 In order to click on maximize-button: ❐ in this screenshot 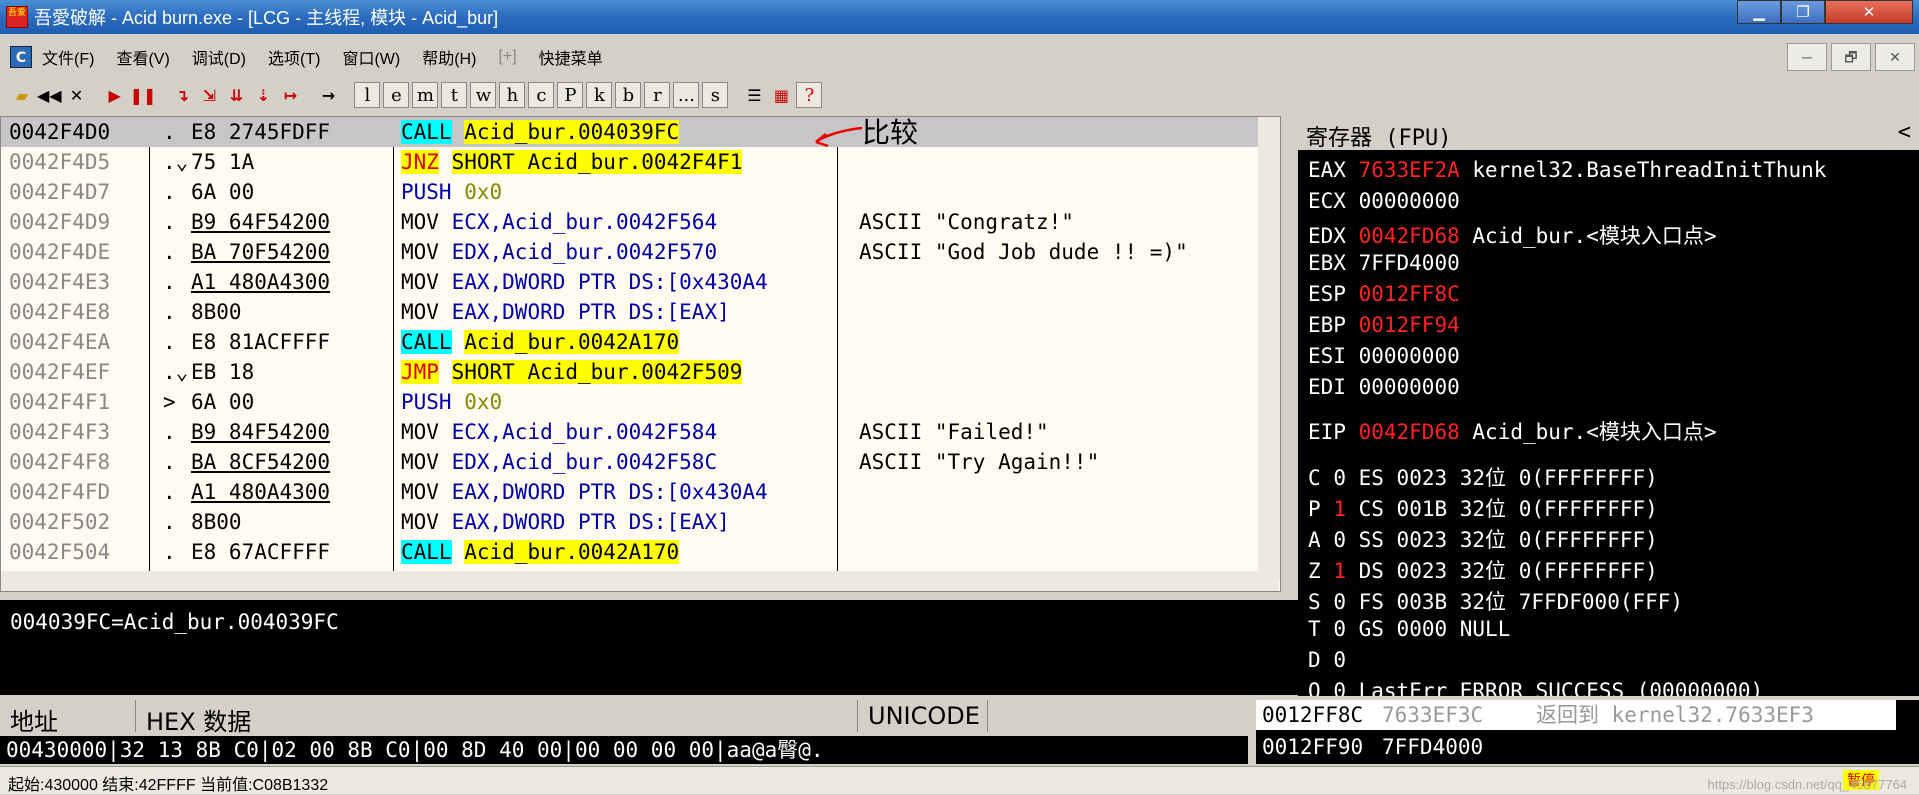, I will do `click(1803, 12)`.